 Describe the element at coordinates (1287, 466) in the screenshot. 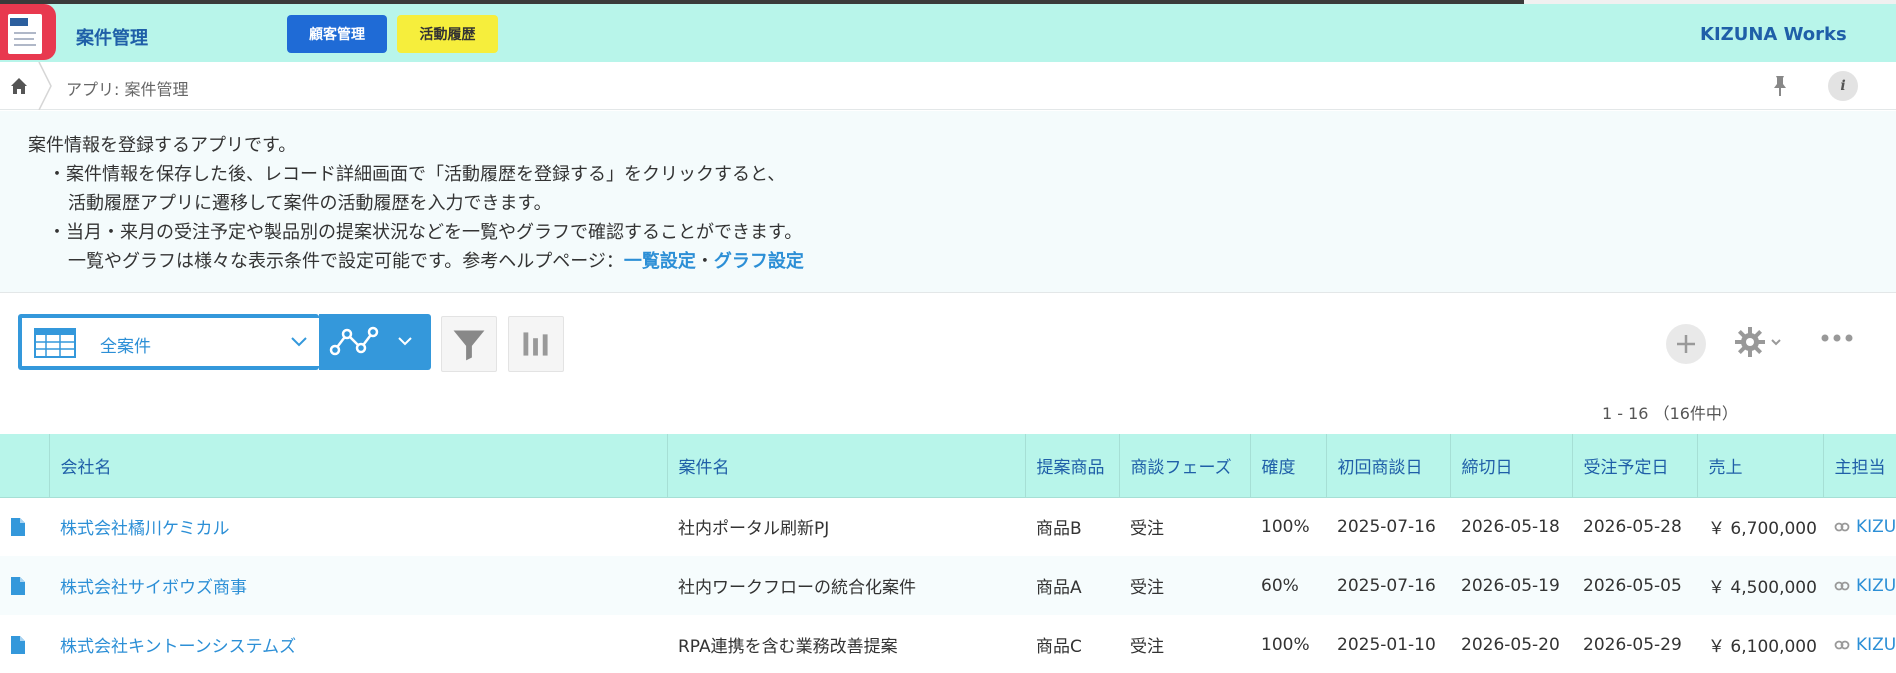

I see `header-probability: 確度` at that location.